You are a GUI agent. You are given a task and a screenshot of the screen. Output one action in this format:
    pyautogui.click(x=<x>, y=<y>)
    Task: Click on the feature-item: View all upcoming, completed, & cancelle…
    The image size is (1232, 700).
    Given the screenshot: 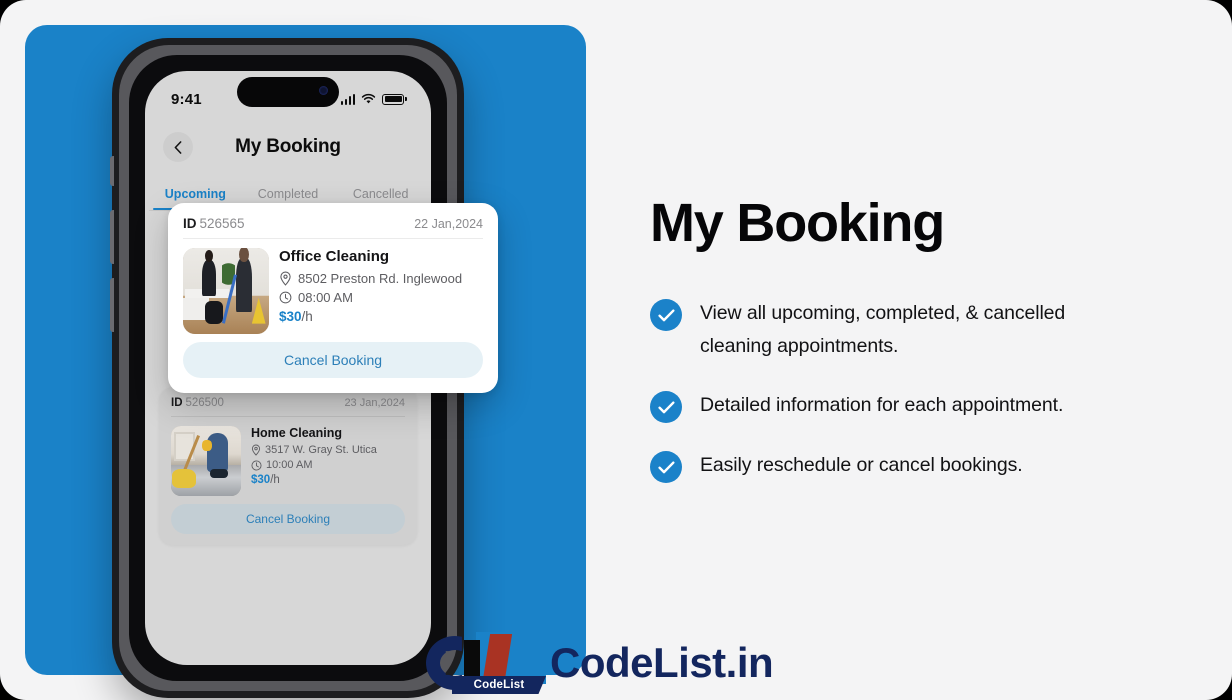 What is the action you would take?
    pyautogui.click(x=885, y=330)
    